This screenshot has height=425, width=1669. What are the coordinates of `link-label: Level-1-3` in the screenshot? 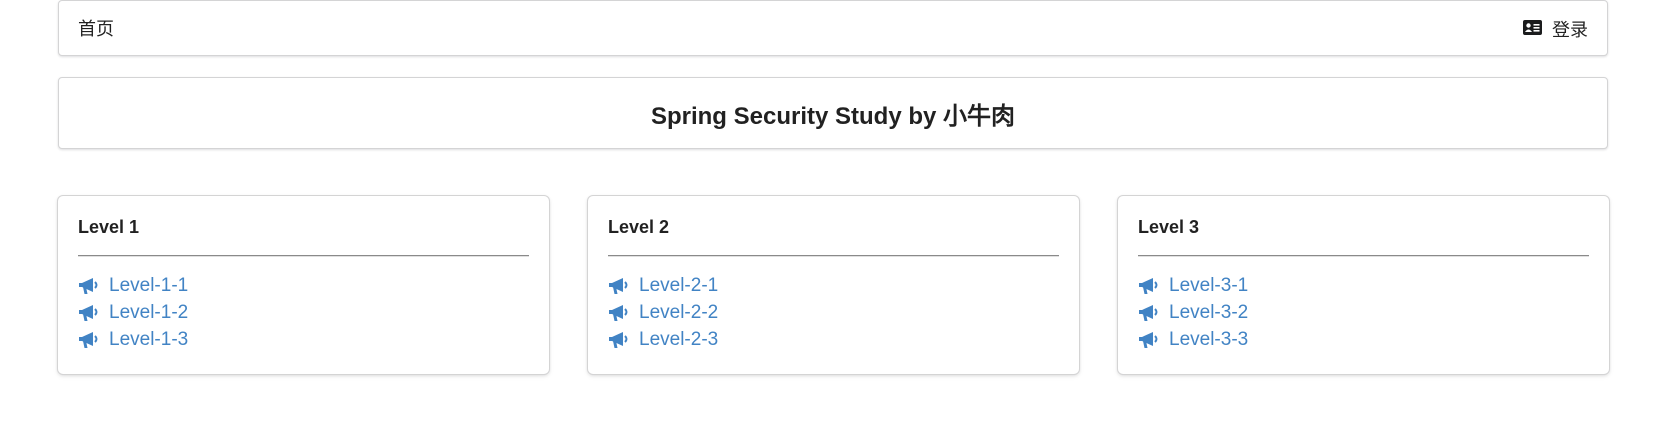 It's located at (149, 339).